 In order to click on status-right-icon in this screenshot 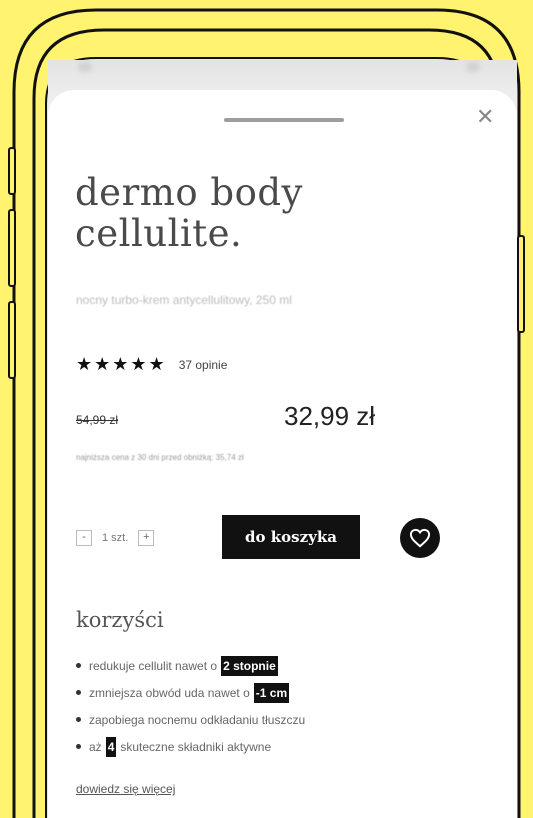, I will do `click(473, 67)`.